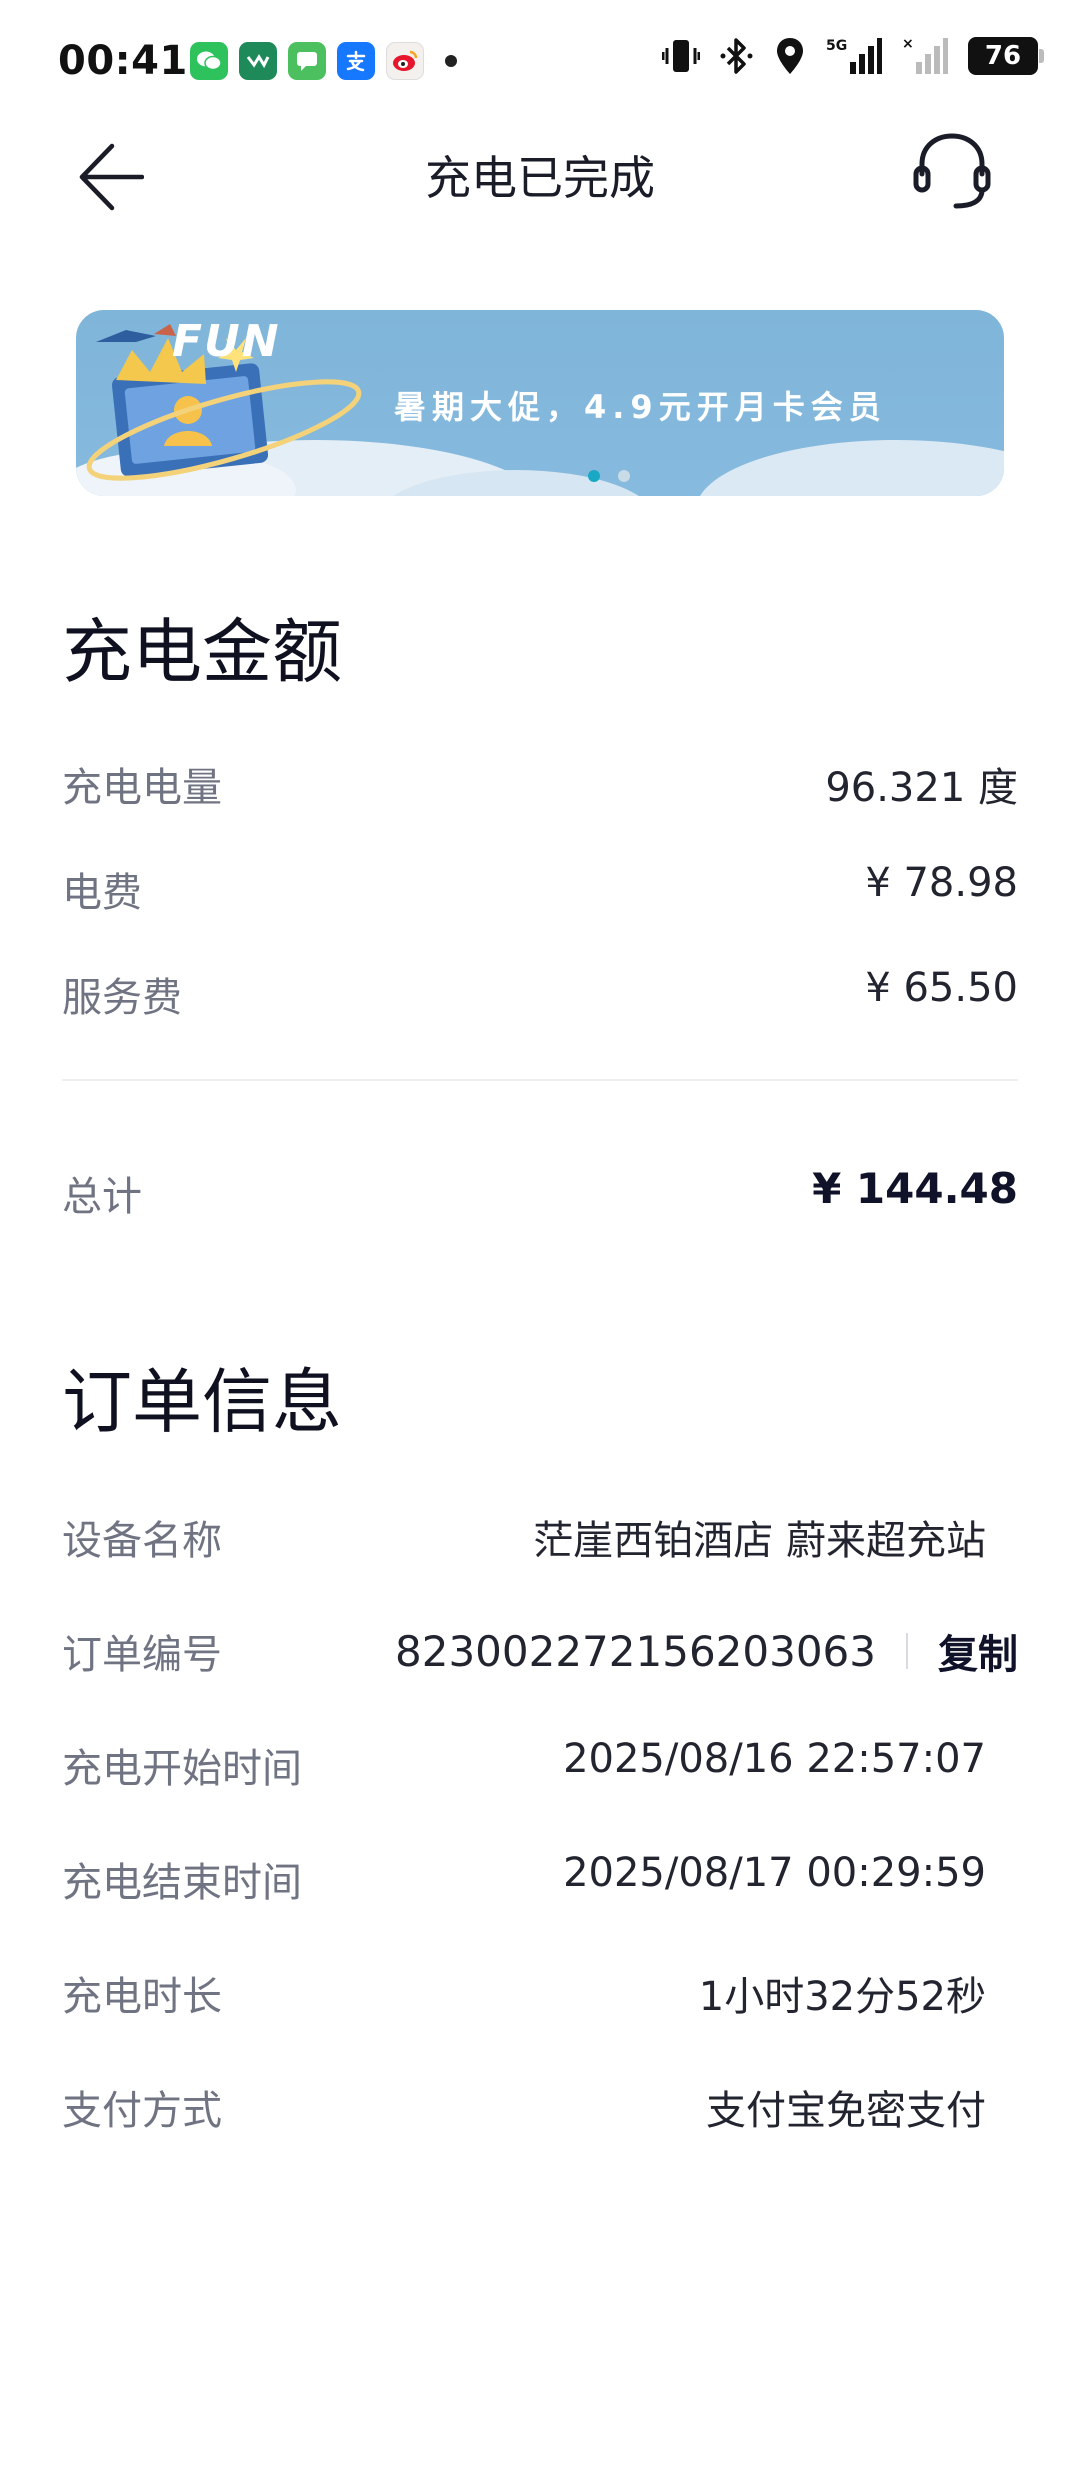 The width and height of the screenshot is (1080, 2478). I want to click on system-icons: 5G × 76, so click(853, 56).